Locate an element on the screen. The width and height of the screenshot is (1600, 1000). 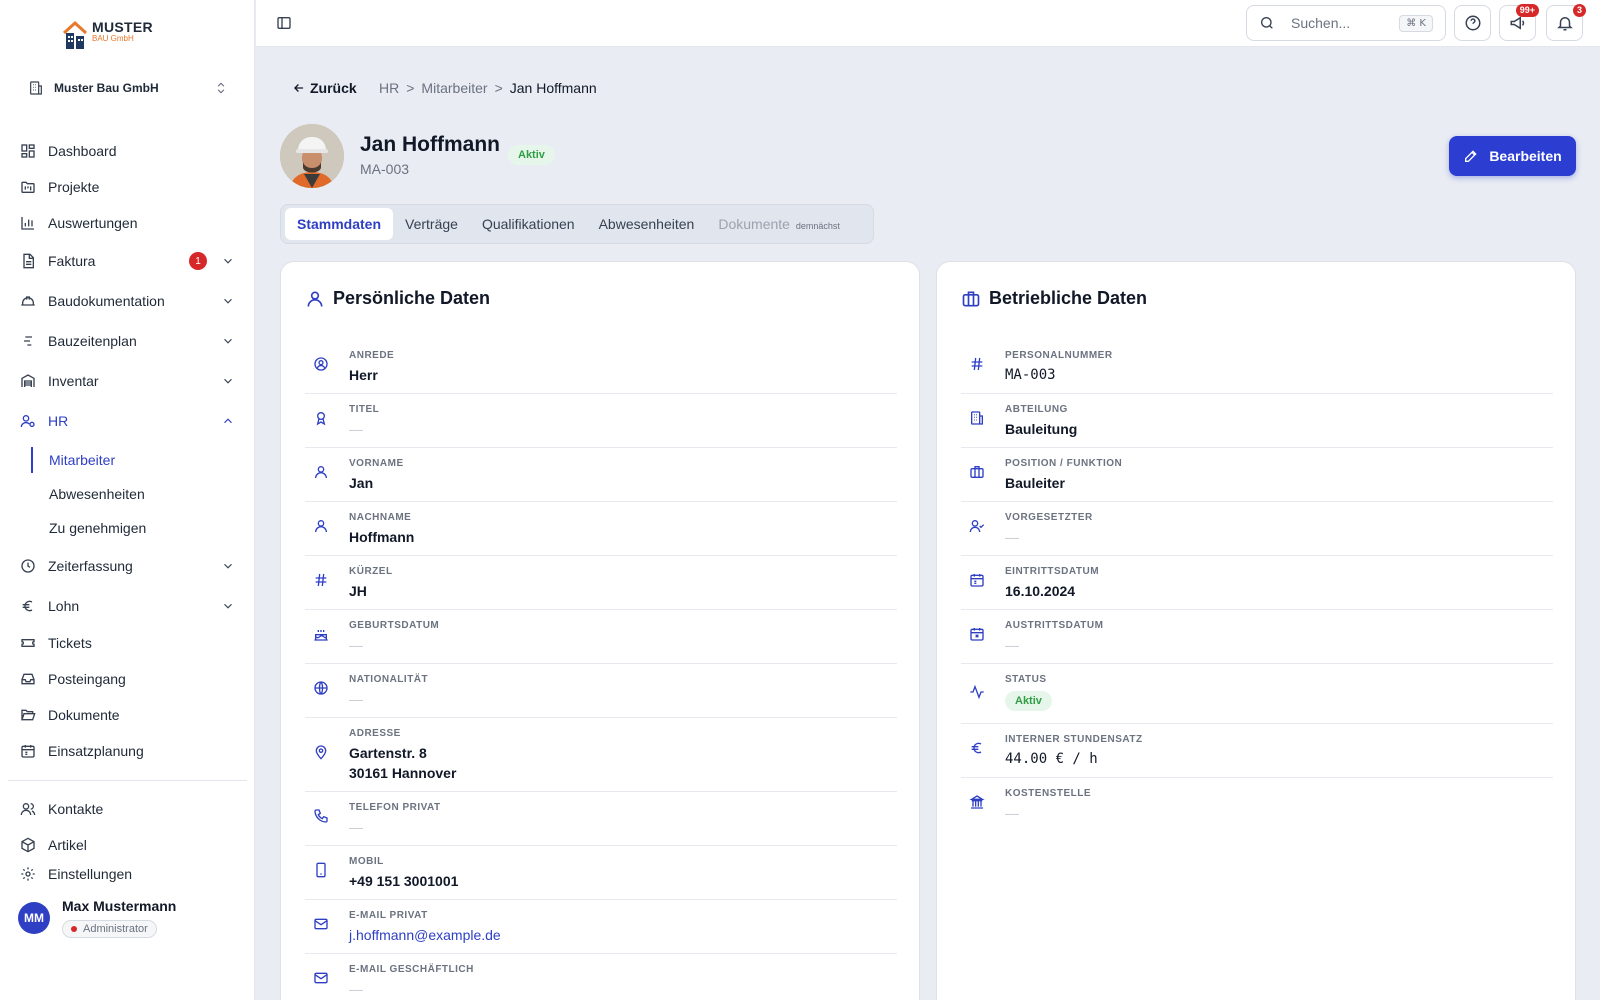
sidebar-item-posteingang: Posteingang is located at coordinates (127, 679).